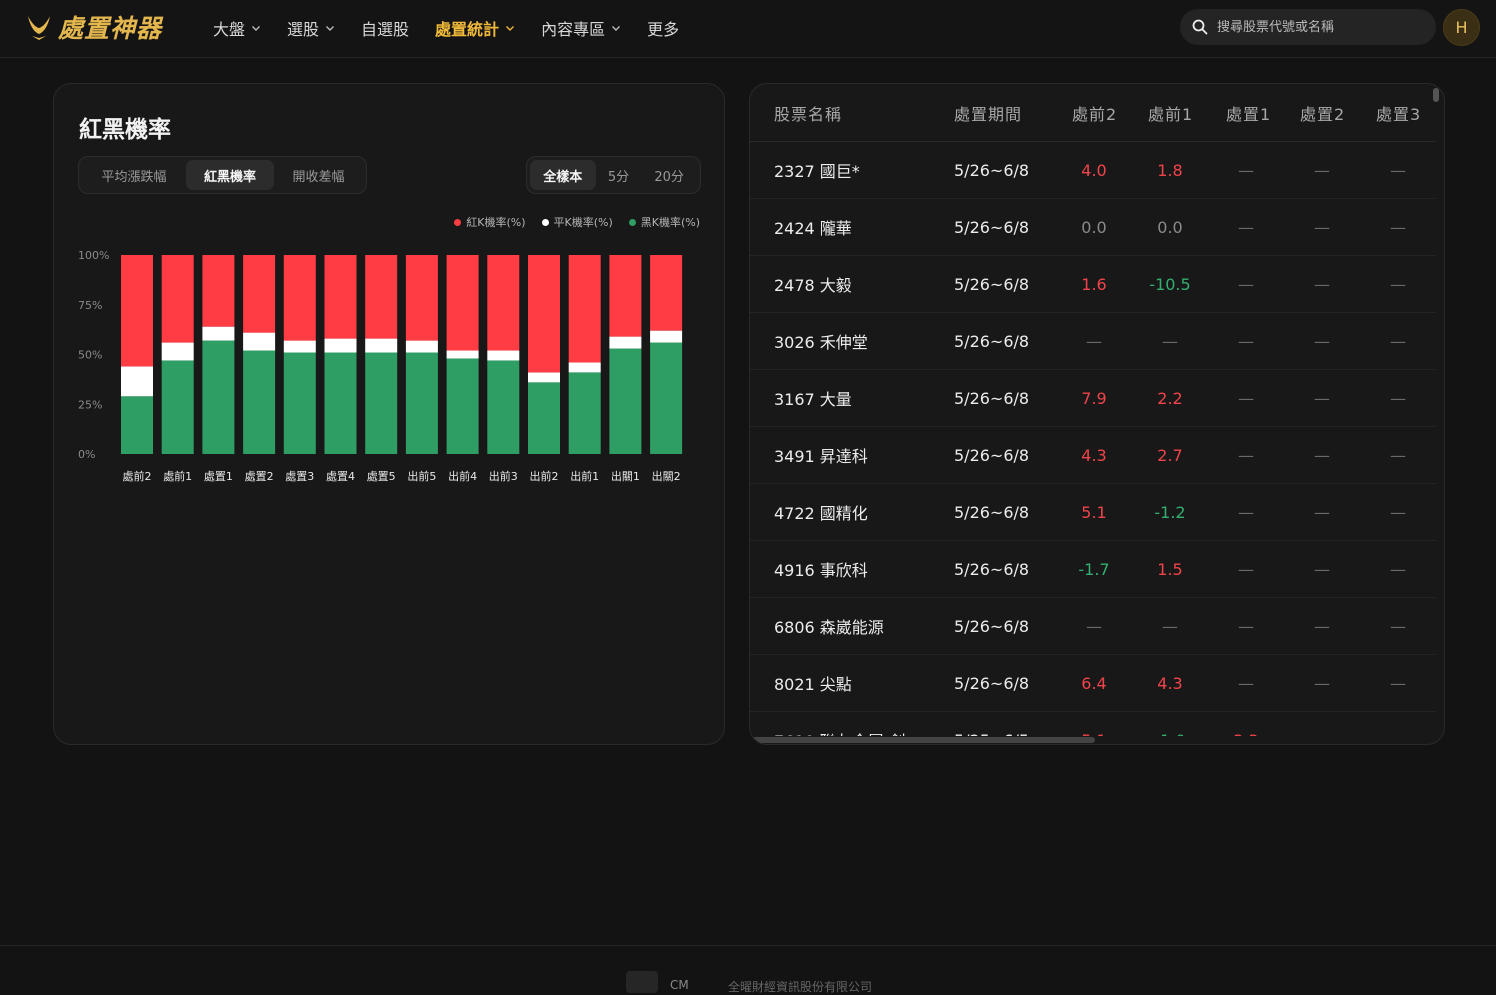 Image resolution: width=1496 pixels, height=995 pixels. Describe the element at coordinates (1093, 512) in the screenshot. I see `table-row: 4722 國精化 5/26~6/8 5.1 -1.2 — — —` at that location.